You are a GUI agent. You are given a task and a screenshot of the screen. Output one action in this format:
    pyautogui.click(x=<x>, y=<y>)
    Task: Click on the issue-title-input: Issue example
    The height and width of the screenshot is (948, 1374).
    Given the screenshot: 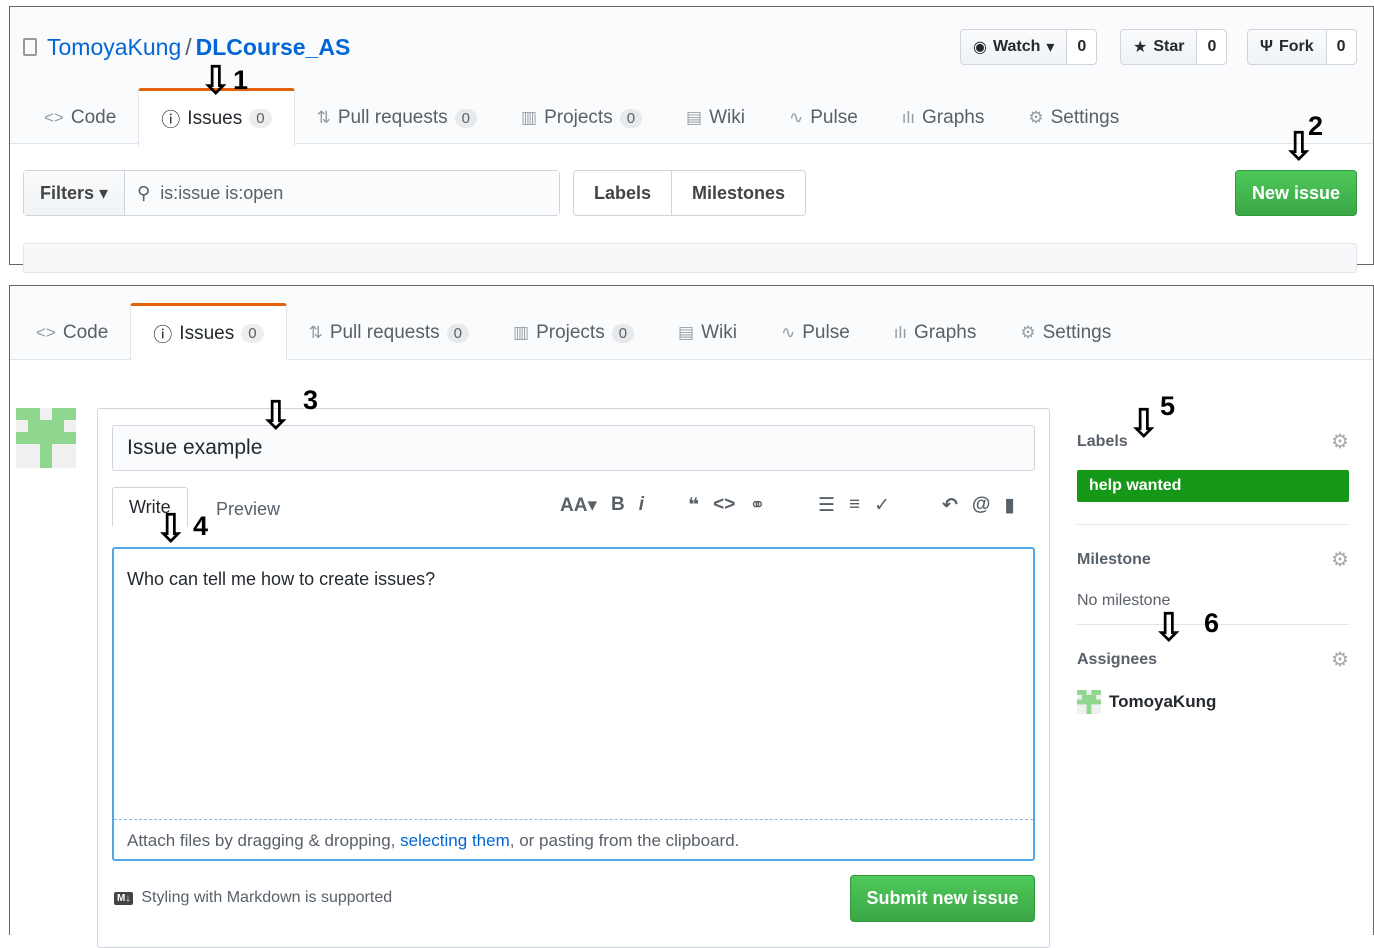 What is the action you would take?
    pyautogui.click(x=573, y=448)
    